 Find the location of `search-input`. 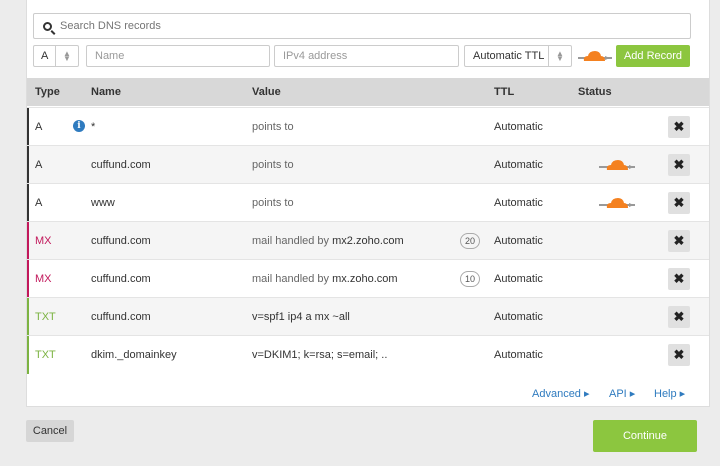

search-input is located at coordinates (360, 26).